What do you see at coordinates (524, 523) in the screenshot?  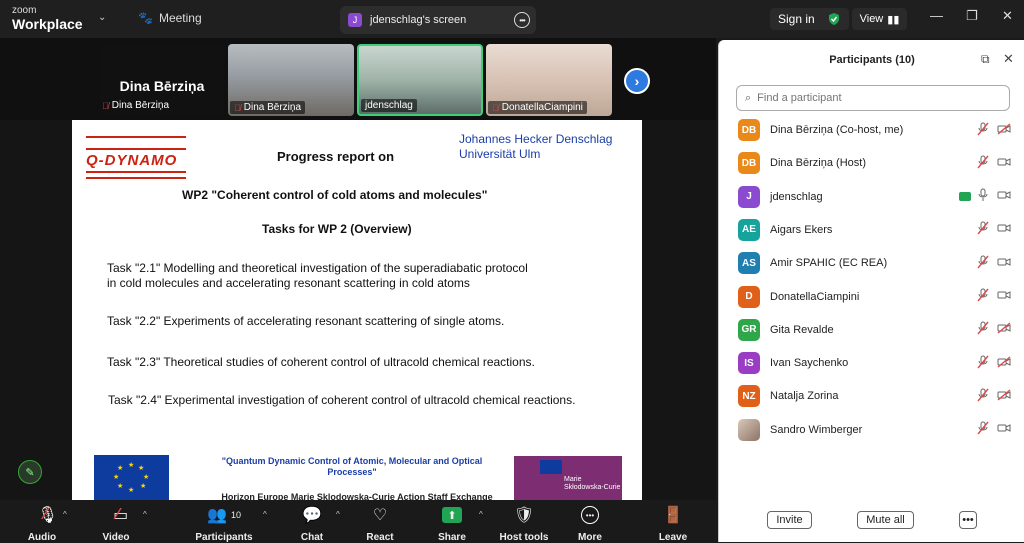 I see `host-tools-button: 🛡 Host tools` at bounding box center [524, 523].